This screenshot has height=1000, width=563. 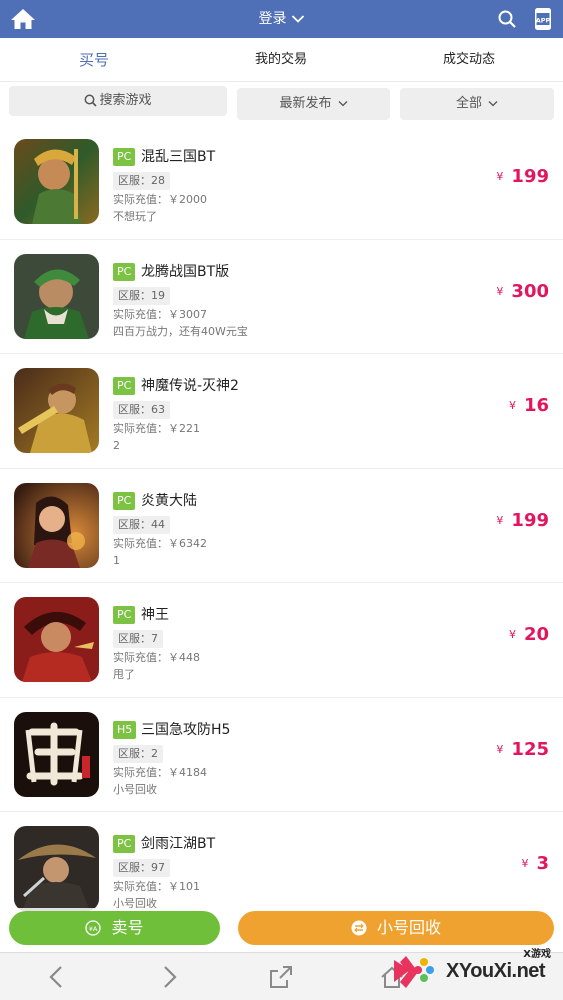 I want to click on header-bar: 登录 APP, so click(x=281, y=19).